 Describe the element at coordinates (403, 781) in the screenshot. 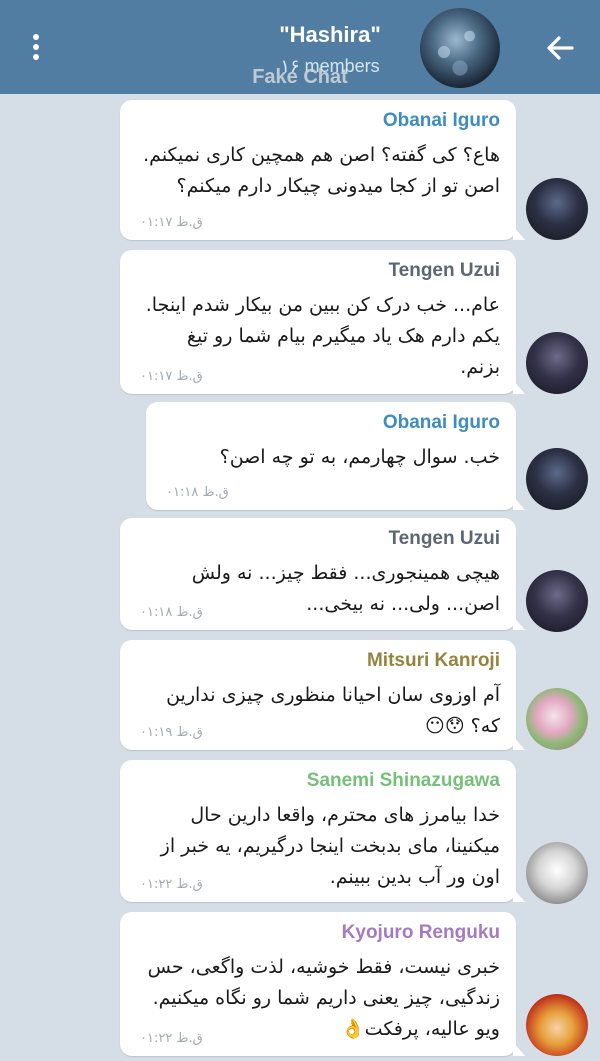

I see `sender-name: Sanemi Shinazugawa` at that location.